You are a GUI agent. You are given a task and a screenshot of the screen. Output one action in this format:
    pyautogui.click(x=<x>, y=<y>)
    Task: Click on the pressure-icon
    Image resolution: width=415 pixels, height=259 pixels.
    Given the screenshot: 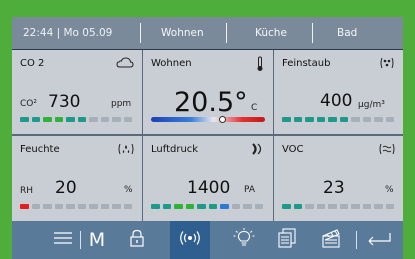 What is the action you would take?
    pyautogui.click(x=257, y=150)
    